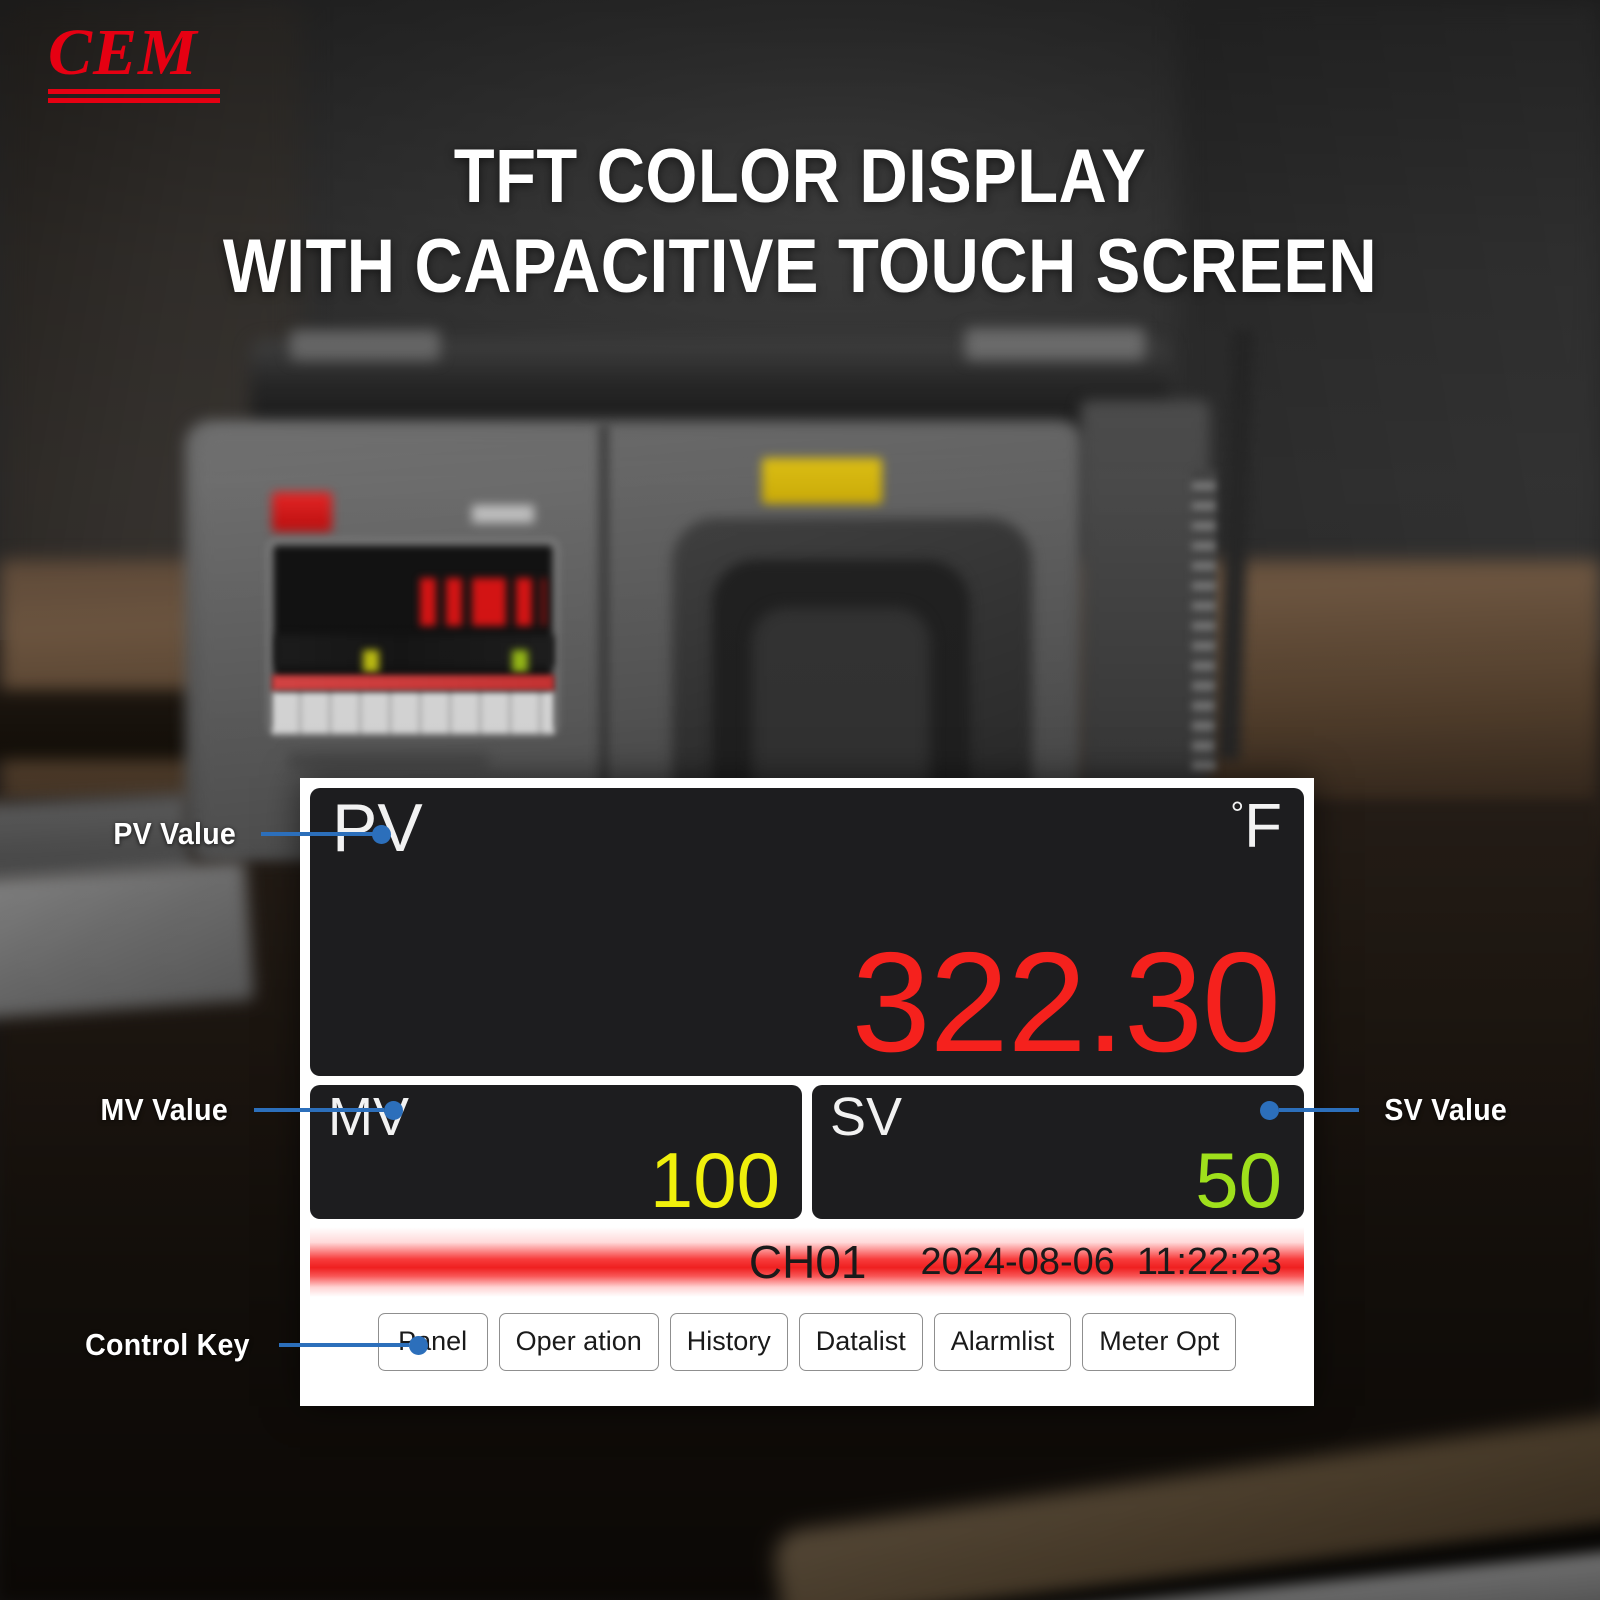  Describe the element at coordinates (1159, 1342) in the screenshot. I see `button-meter-opt: Meter Opt` at that location.